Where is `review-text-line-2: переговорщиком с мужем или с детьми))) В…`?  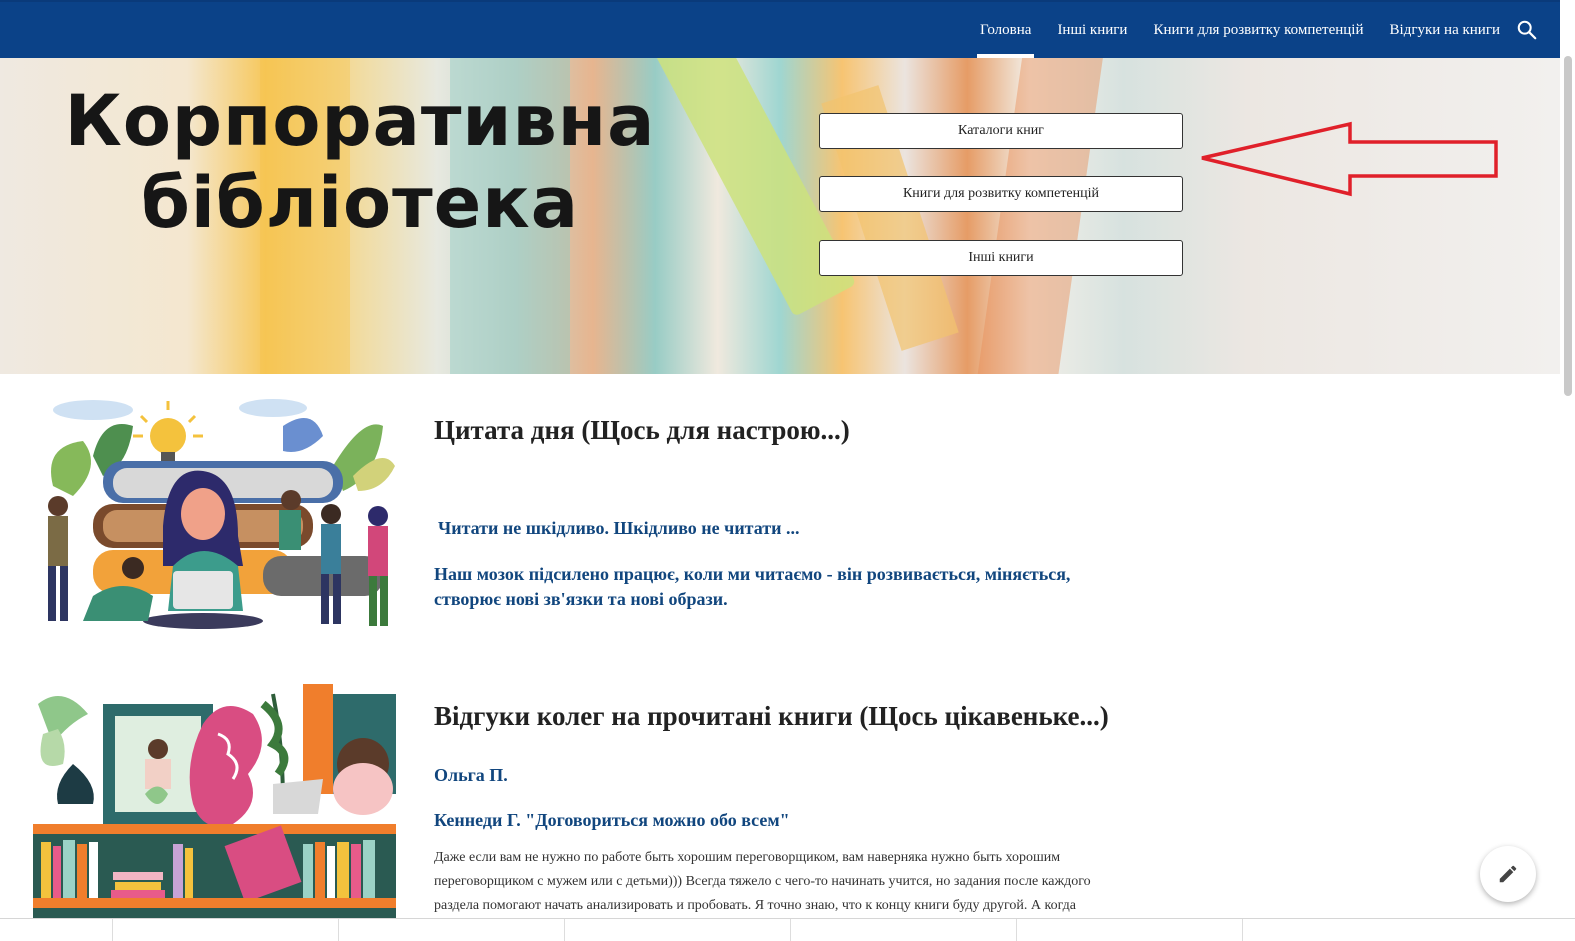 review-text-line-2: переговорщиком с мужем или с детьми))) В… is located at coordinates (762, 881).